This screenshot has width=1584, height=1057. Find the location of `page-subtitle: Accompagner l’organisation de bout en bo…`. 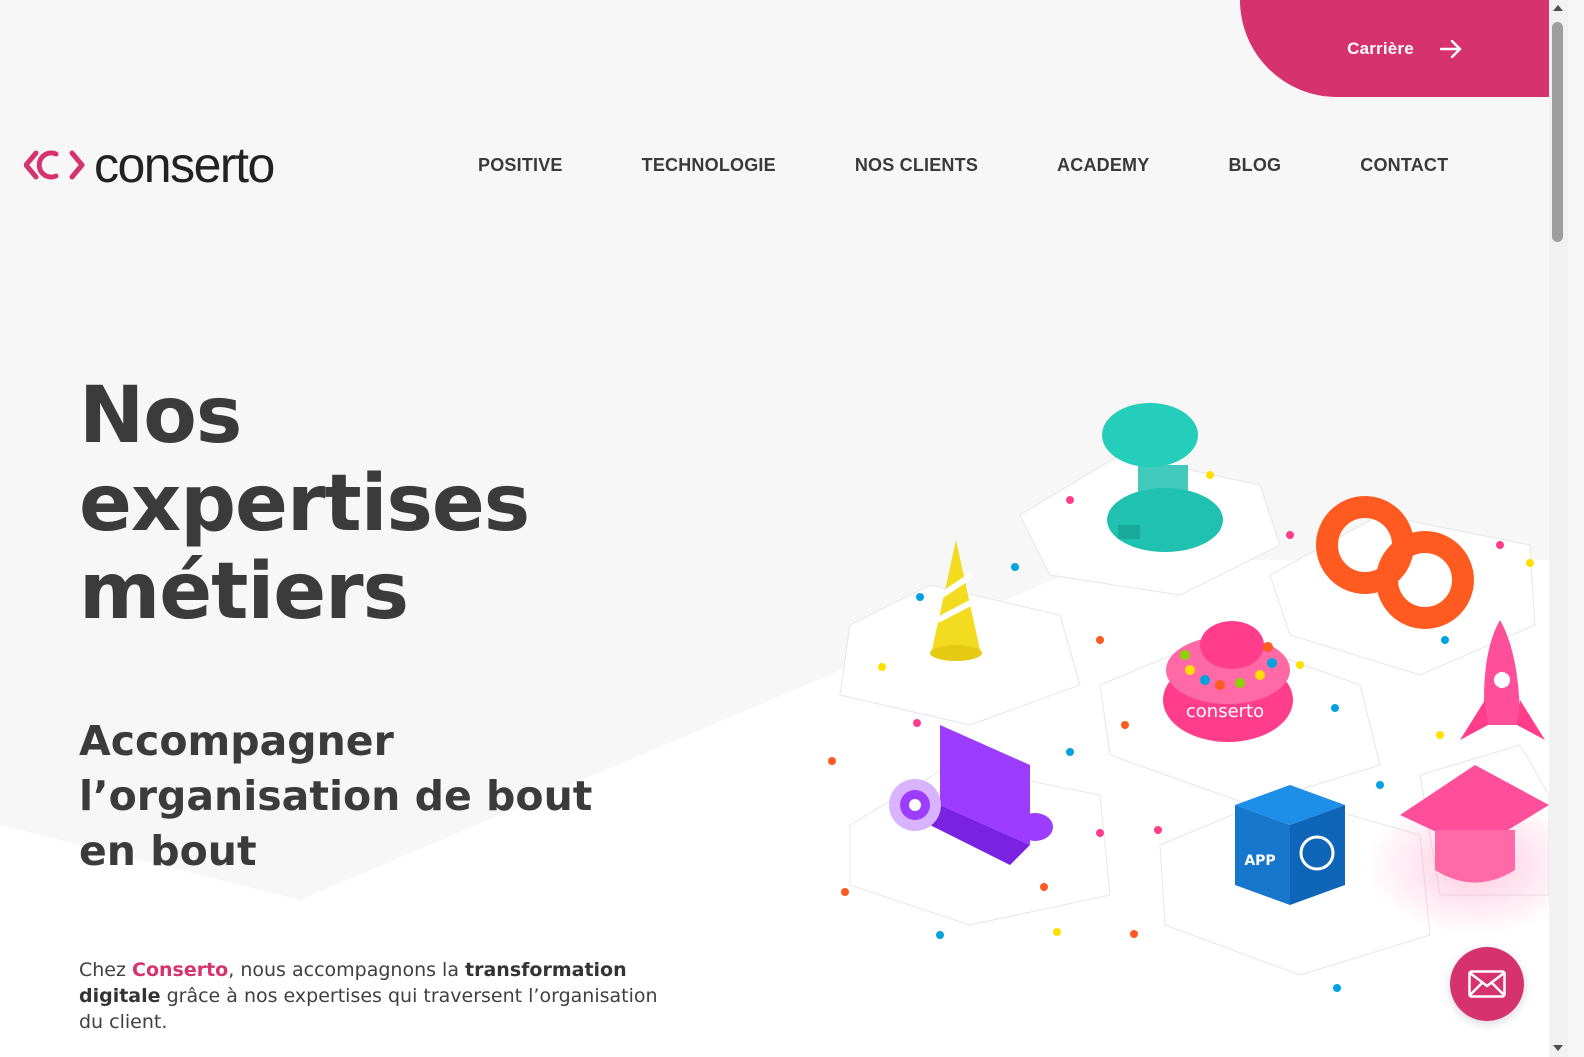

page-subtitle: Accompagner l’organisation de bout en bo… is located at coordinates (349, 796).